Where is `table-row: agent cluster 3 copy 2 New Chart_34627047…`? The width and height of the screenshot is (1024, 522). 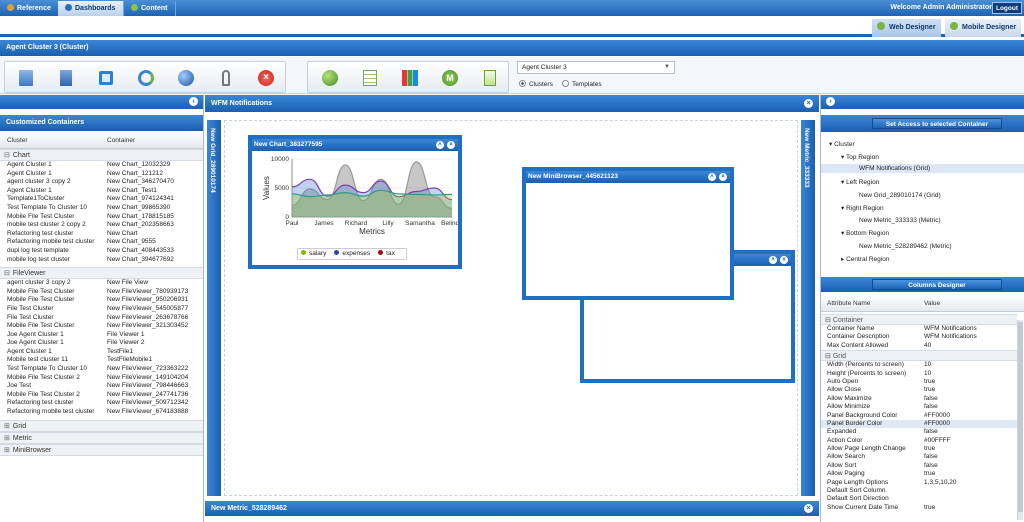
table-row: agent cluster 3 copy 2 New Chart_34627047… is located at coordinates (101, 182).